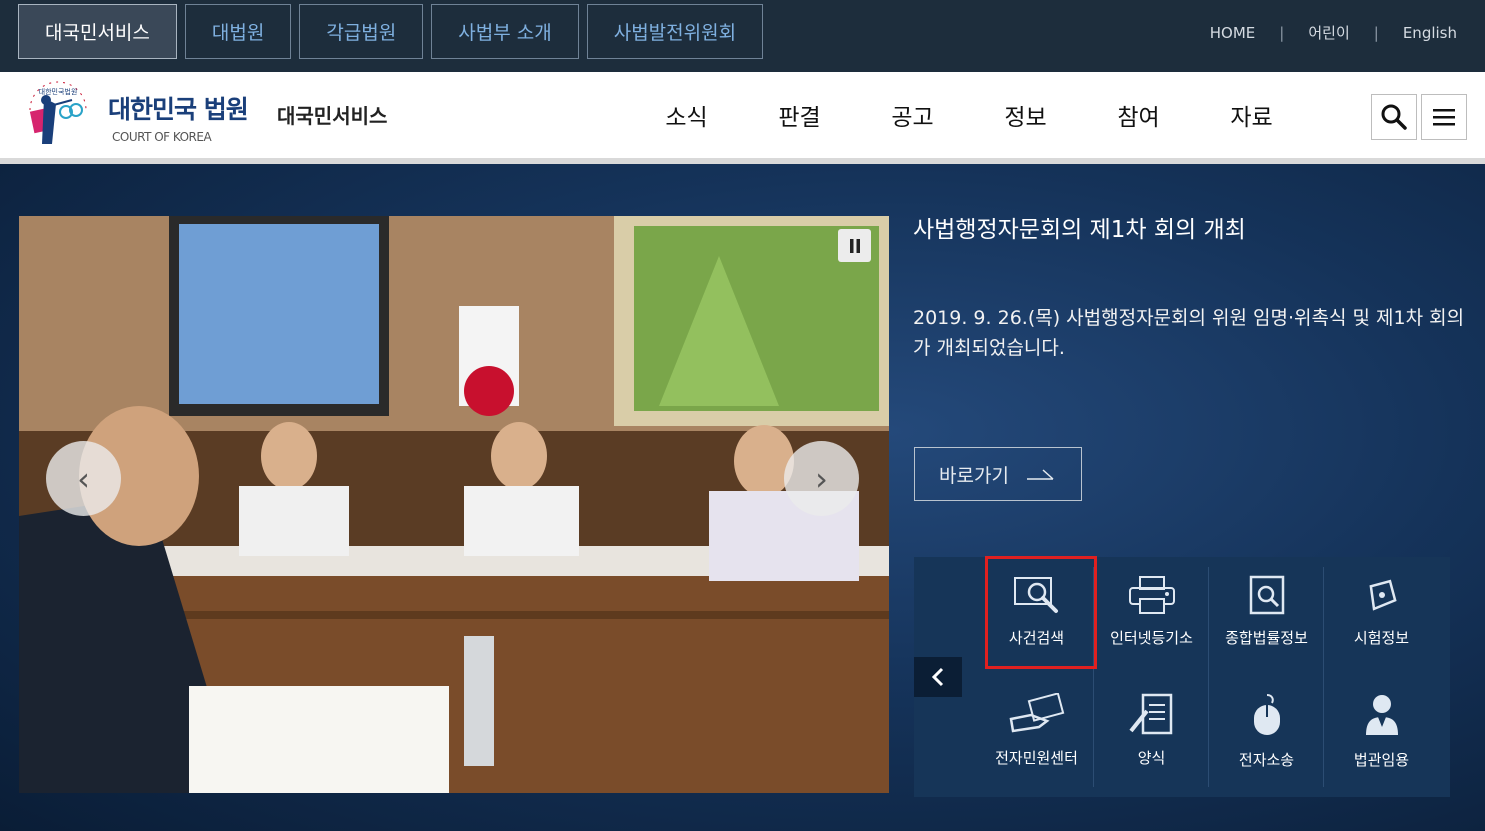 Image resolution: width=1485 pixels, height=831 pixels. What do you see at coordinates (1251, 115) in the screenshot?
I see `nav-resources: 자료` at bounding box center [1251, 115].